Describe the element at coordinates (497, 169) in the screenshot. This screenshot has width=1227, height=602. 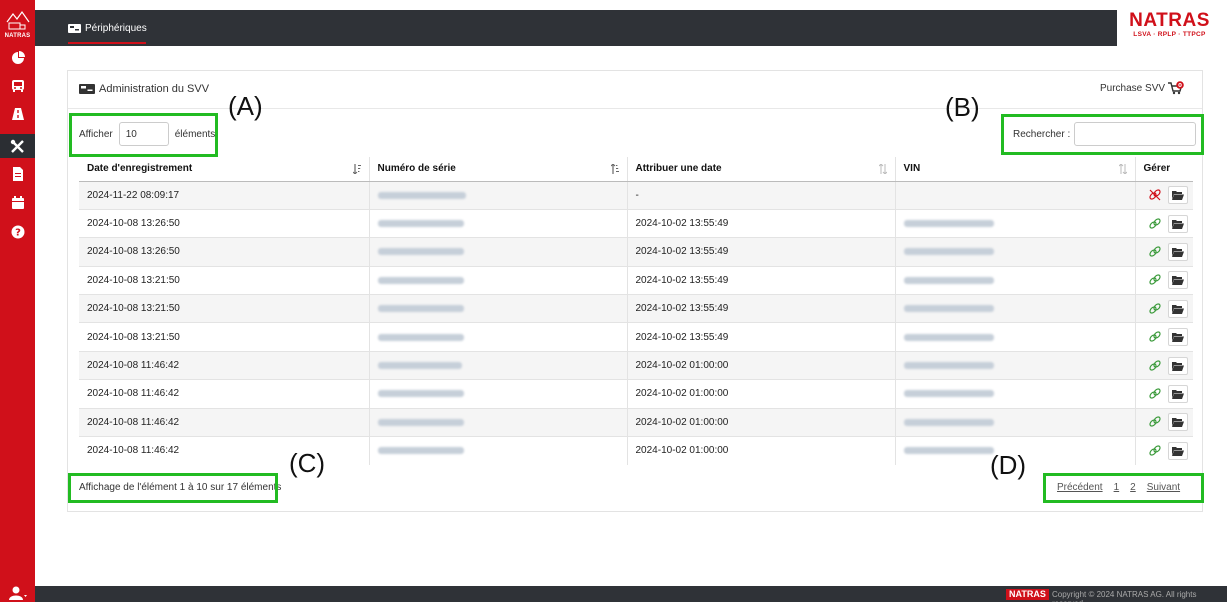
I see `column-header-serial: Numéro de série` at that location.